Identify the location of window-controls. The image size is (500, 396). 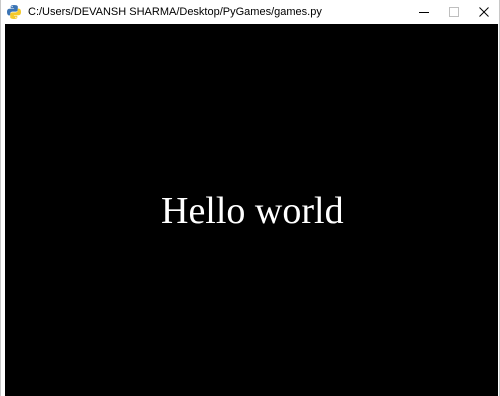
(454, 12).